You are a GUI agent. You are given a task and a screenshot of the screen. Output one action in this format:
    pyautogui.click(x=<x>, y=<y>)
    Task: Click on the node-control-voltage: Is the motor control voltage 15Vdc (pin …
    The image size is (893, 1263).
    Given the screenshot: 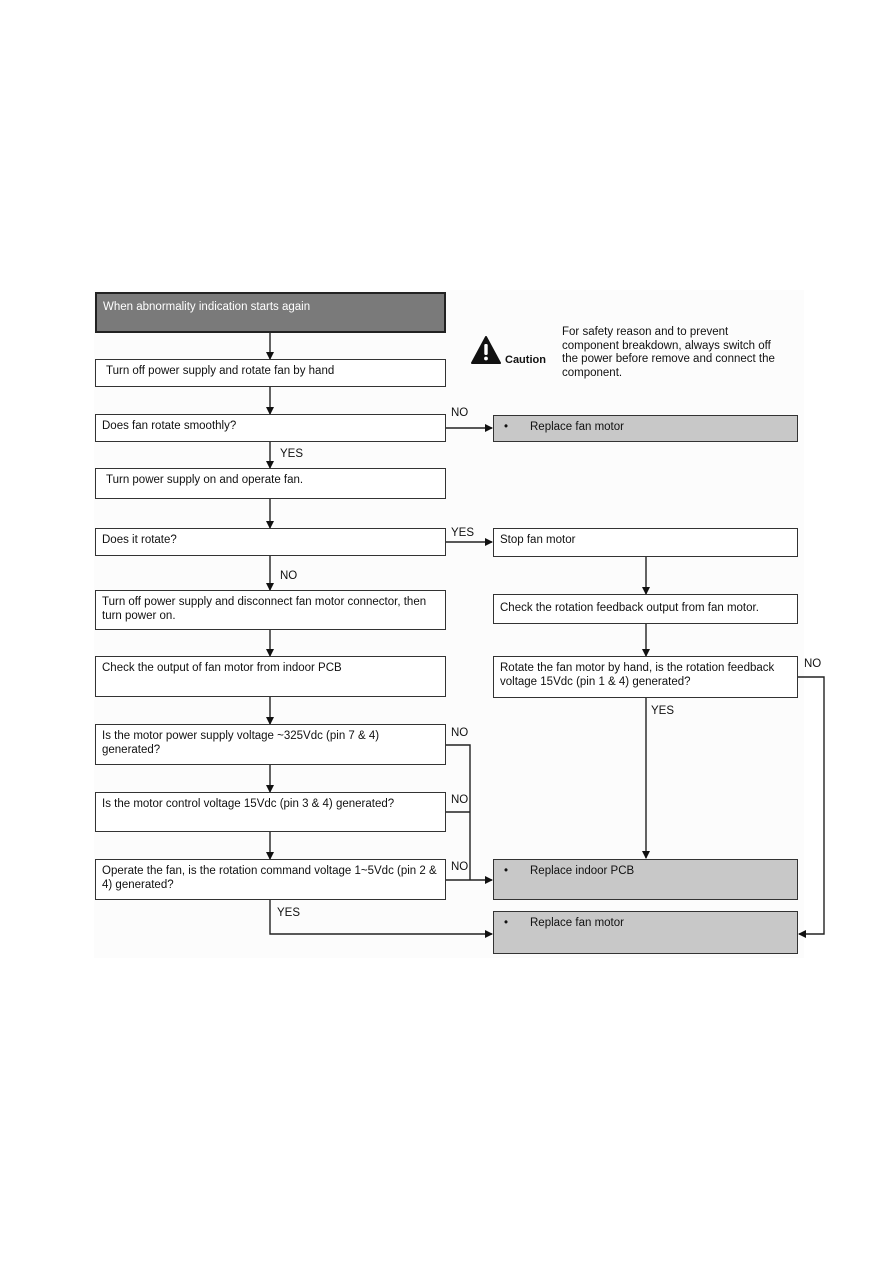 What is the action you would take?
    pyautogui.click(x=270, y=812)
    